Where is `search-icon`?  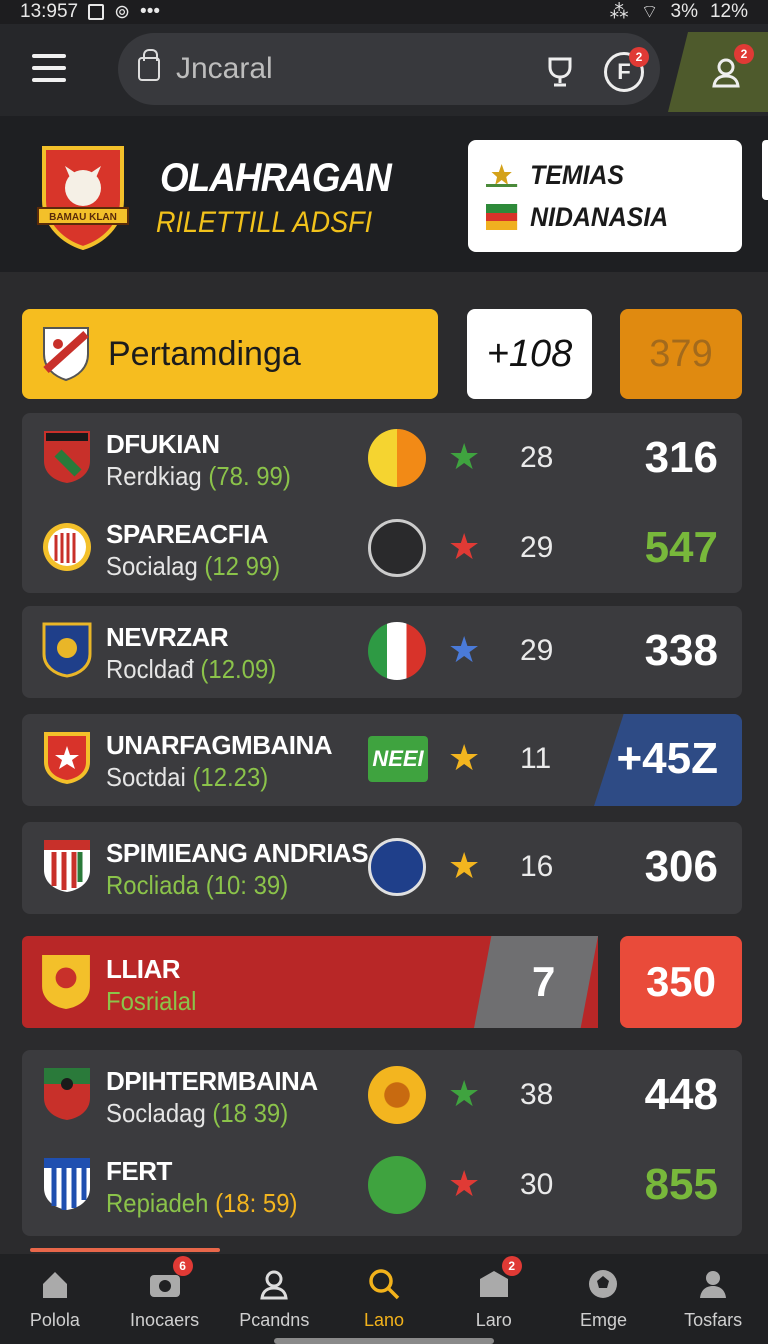
search-icon is located at coordinates (384, 1284).